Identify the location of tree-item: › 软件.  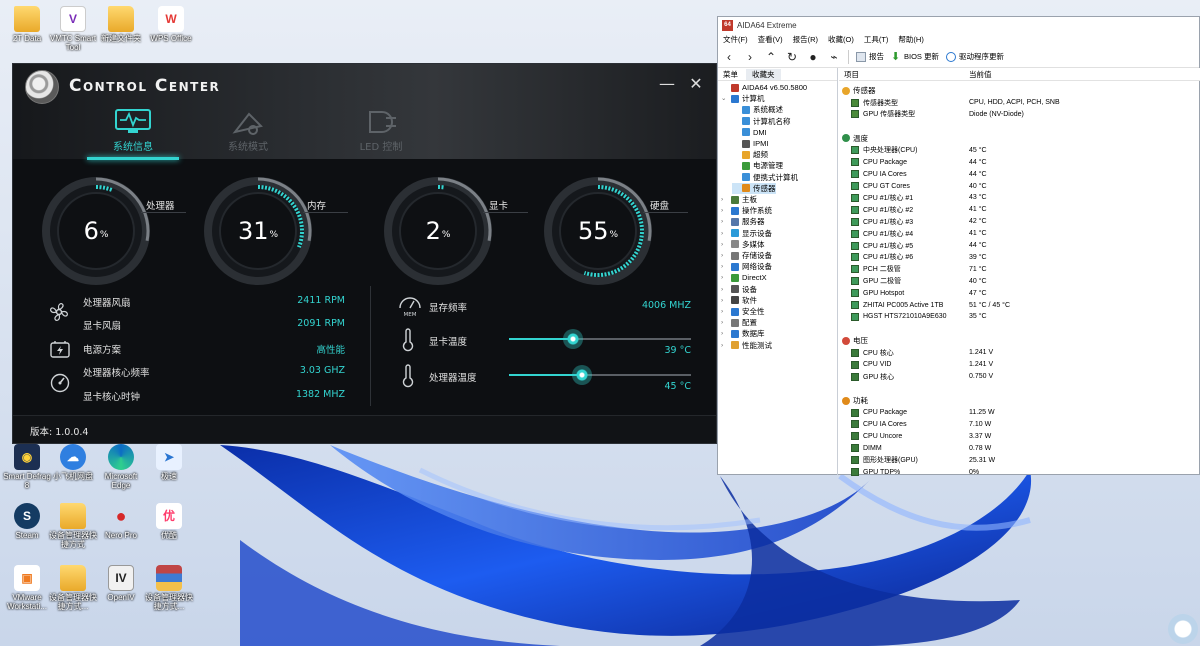
(739, 300).